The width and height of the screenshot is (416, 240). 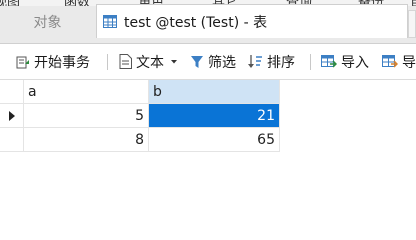 What do you see at coordinates (157, 91) in the screenshot?
I see `column-header-b-label: b` at bounding box center [157, 91].